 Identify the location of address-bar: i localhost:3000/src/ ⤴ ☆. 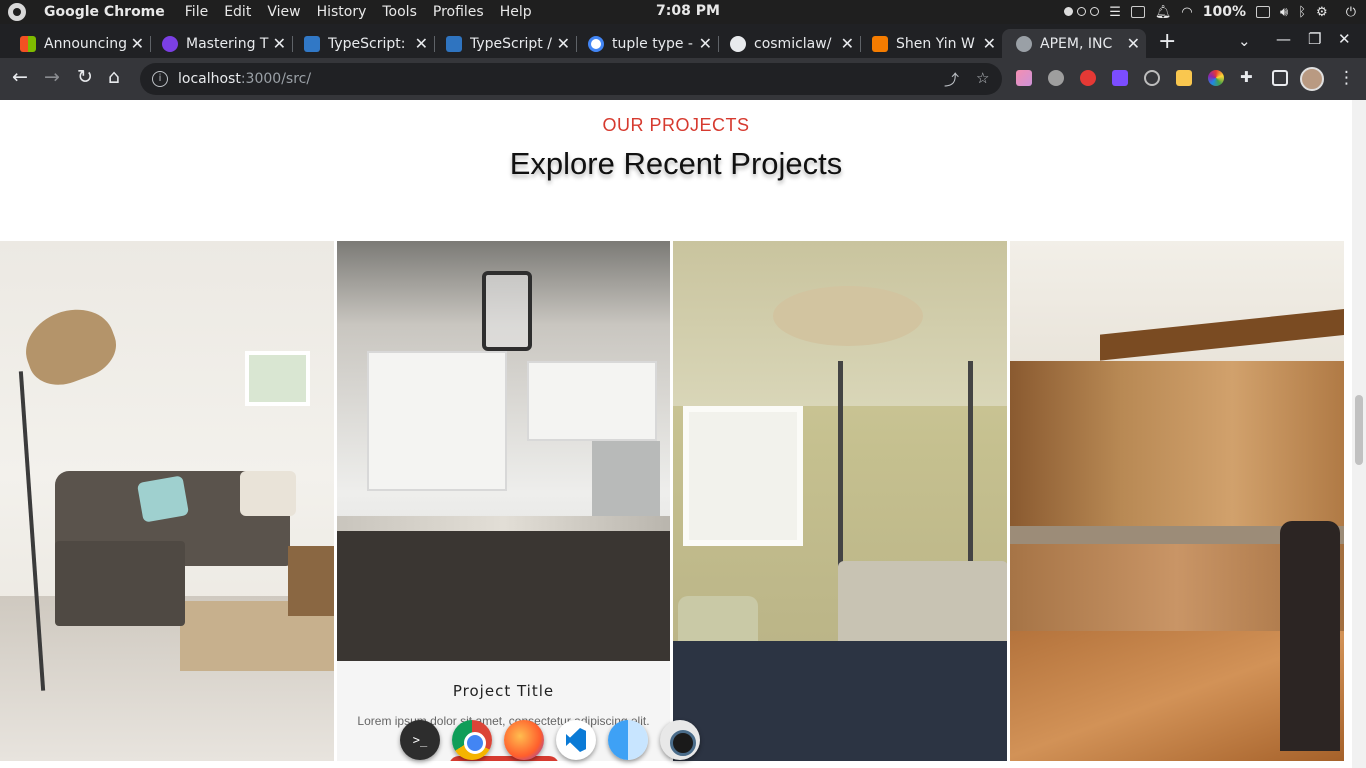
(571, 79).